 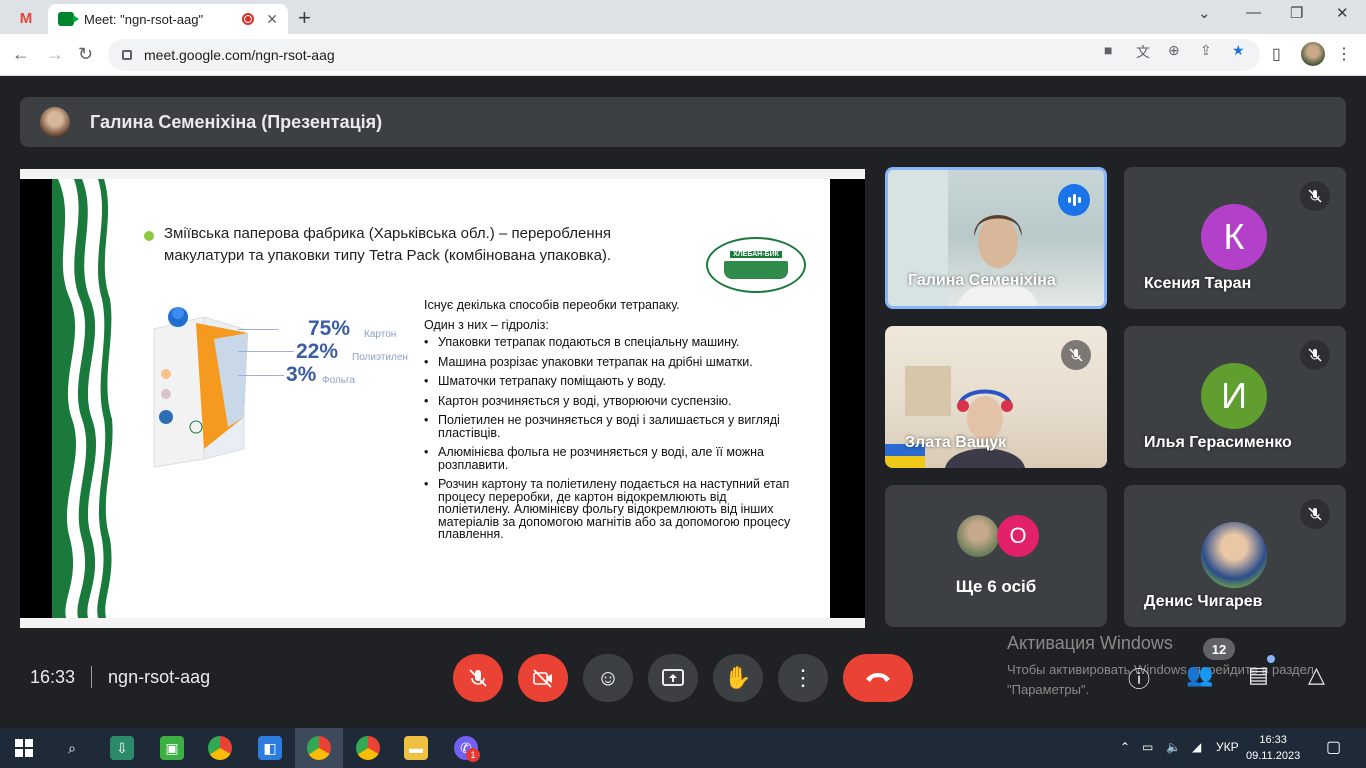 I want to click on leave-call-button, so click(x=878, y=678).